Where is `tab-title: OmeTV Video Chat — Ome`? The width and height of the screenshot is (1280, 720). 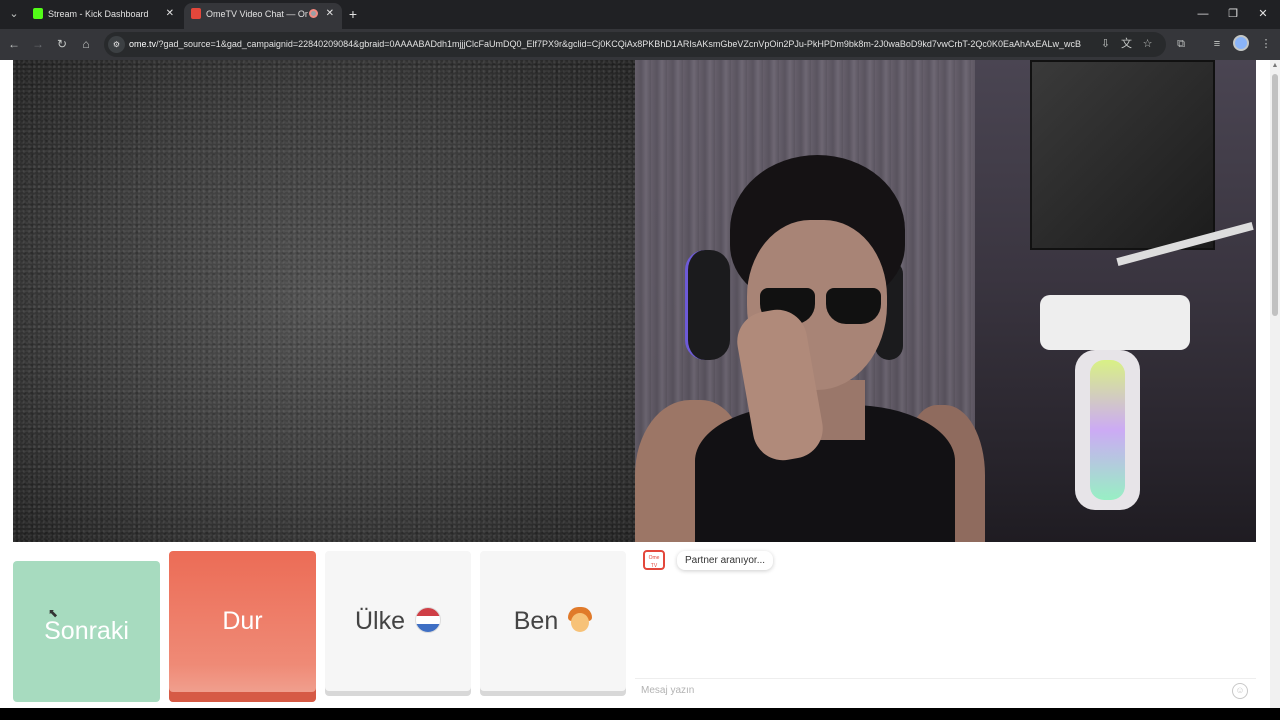
tab-title: OmeTV Video Chat — Ome is located at coordinates (257, 14).